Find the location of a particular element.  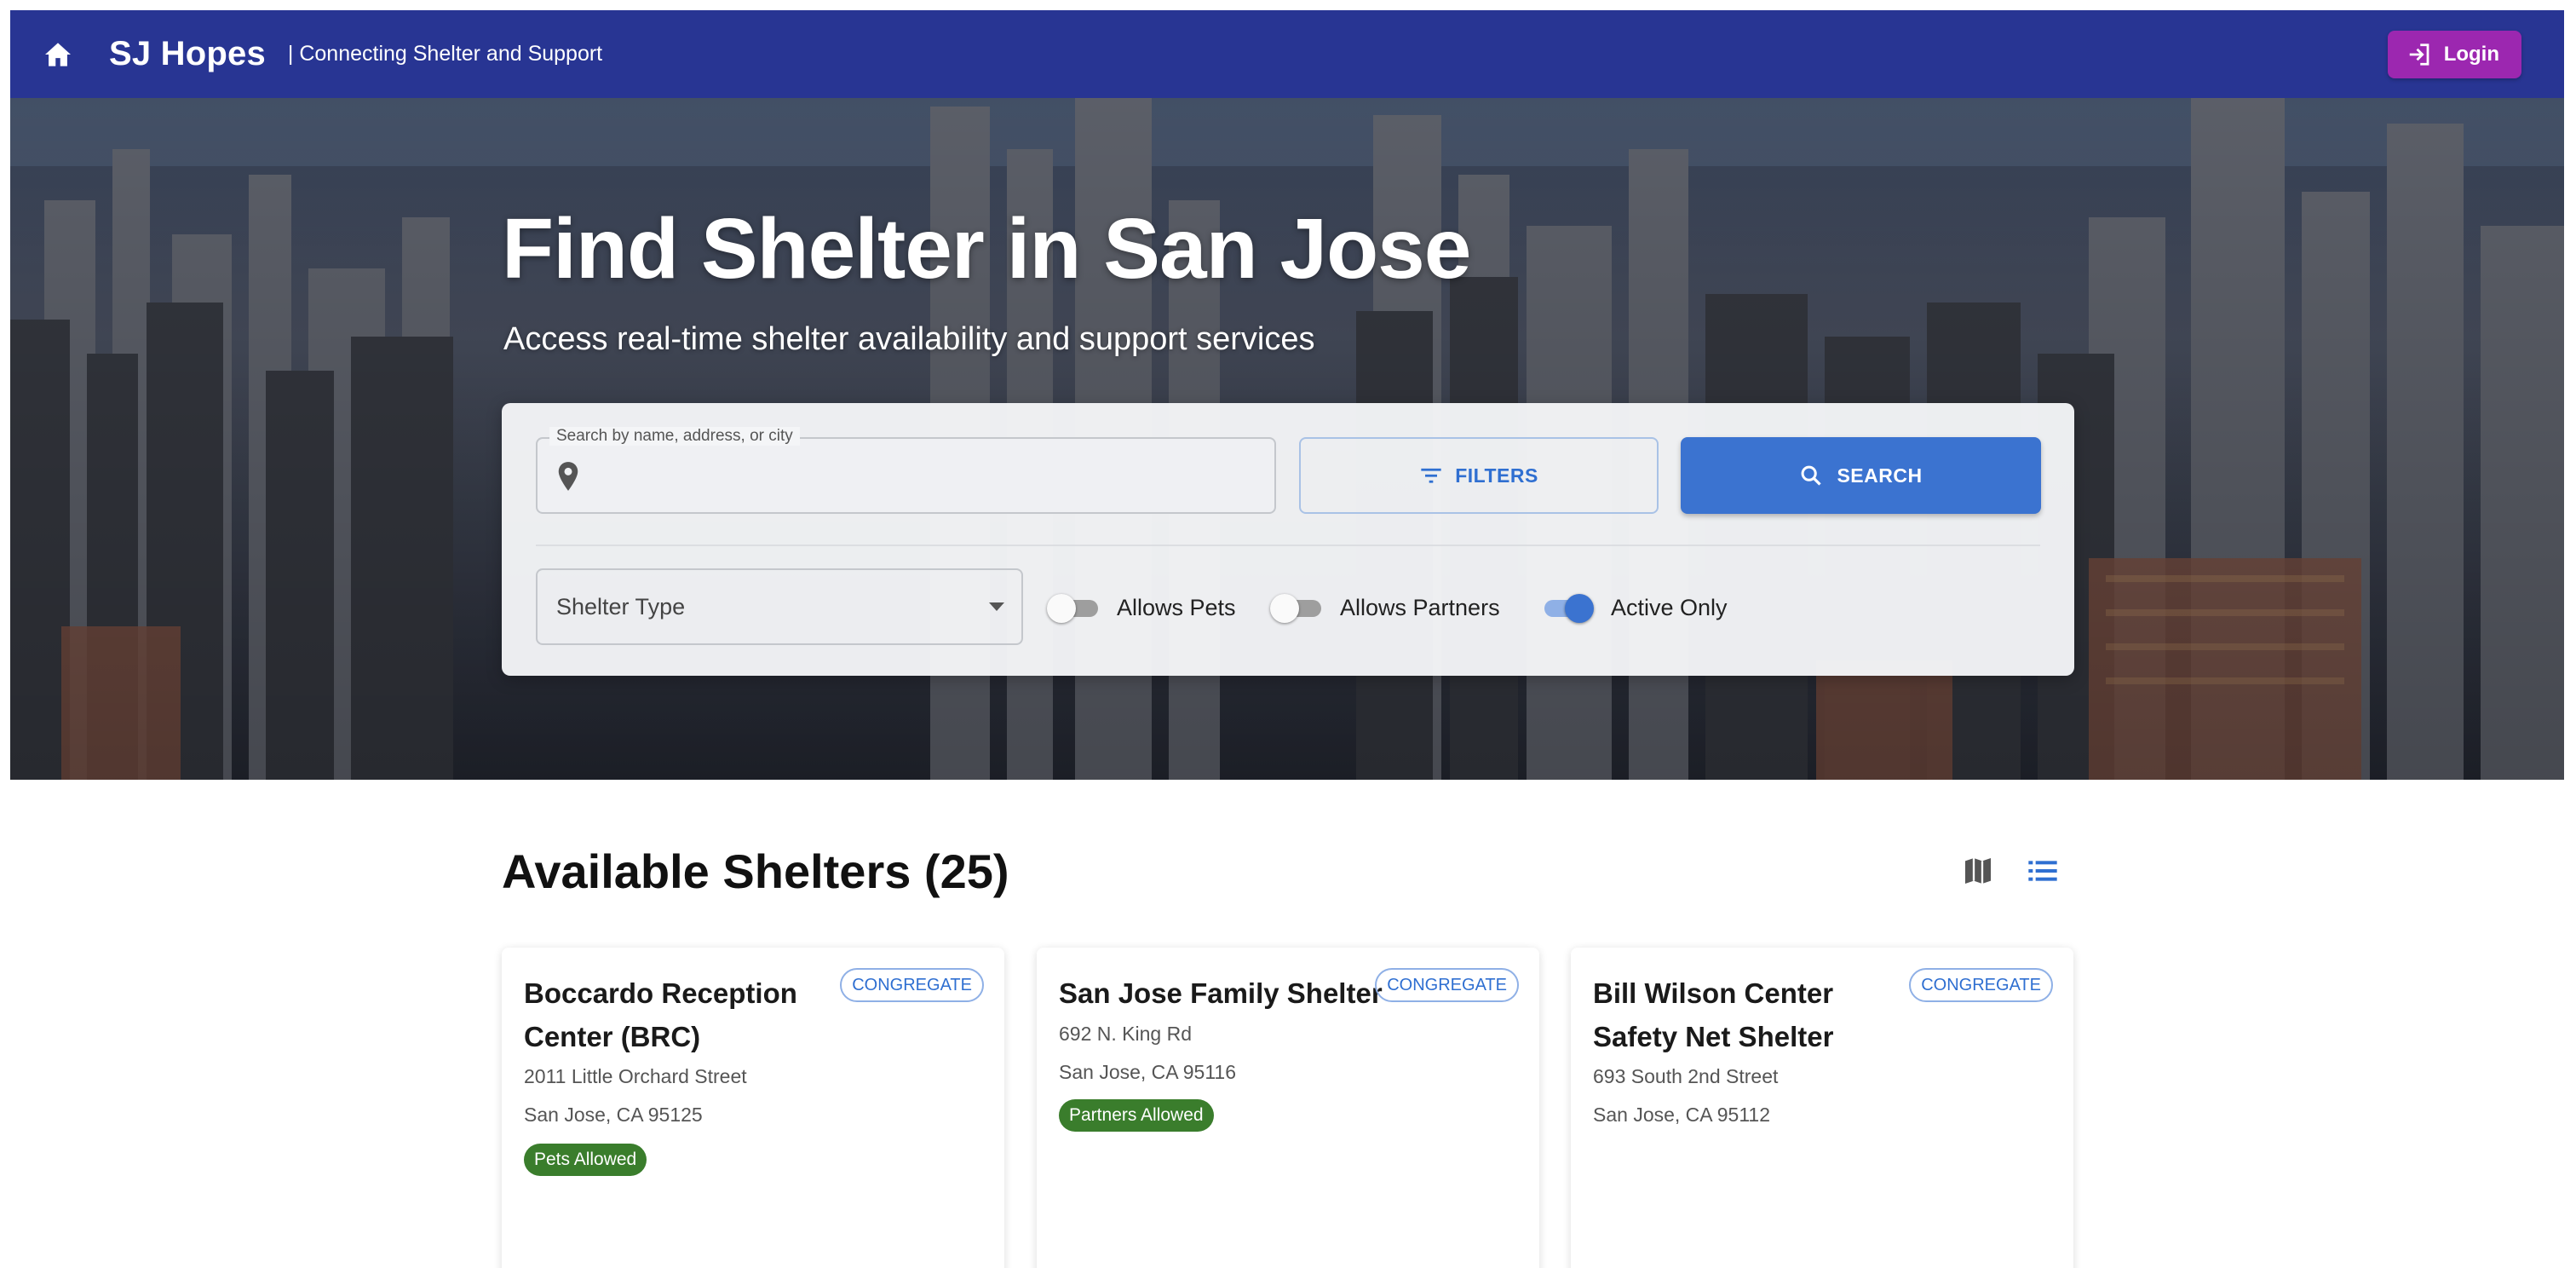

shelter-address-line2: San Jose, CA 95116 is located at coordinates (1148, 1072).